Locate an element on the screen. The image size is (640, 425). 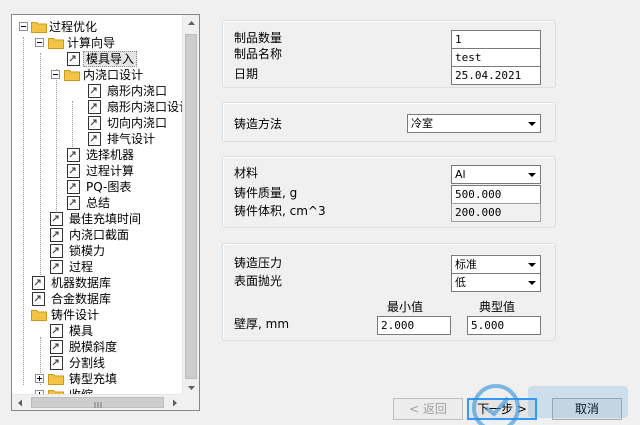
grip-icon is located at coordinates (98, 405).